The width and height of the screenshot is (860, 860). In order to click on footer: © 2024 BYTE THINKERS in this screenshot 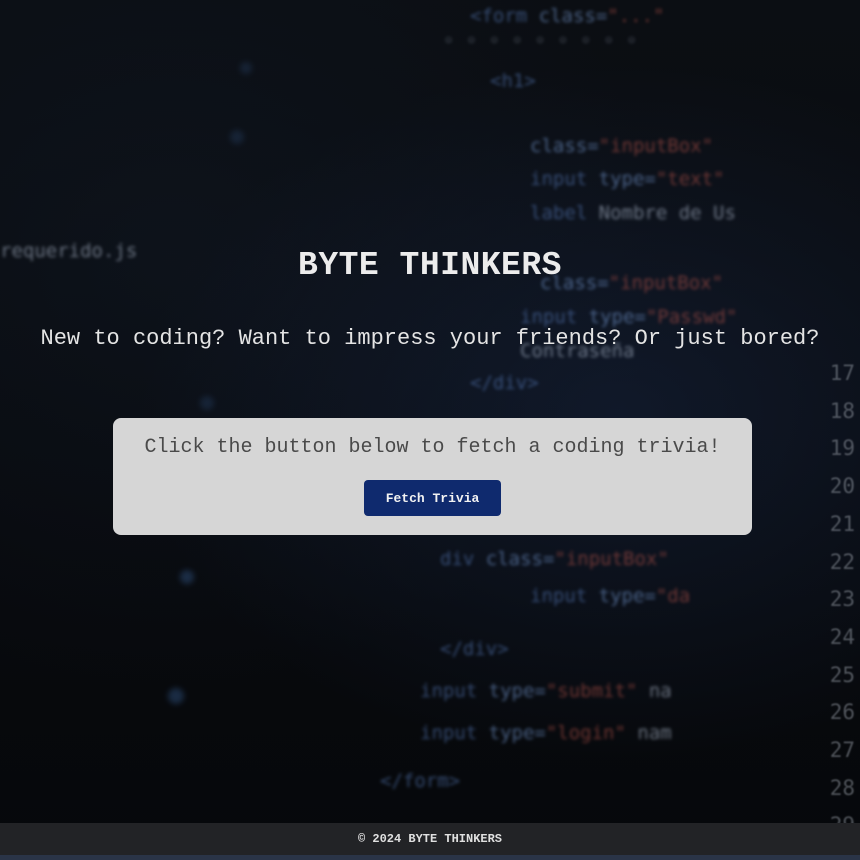, I will do `click(430, 839)`.